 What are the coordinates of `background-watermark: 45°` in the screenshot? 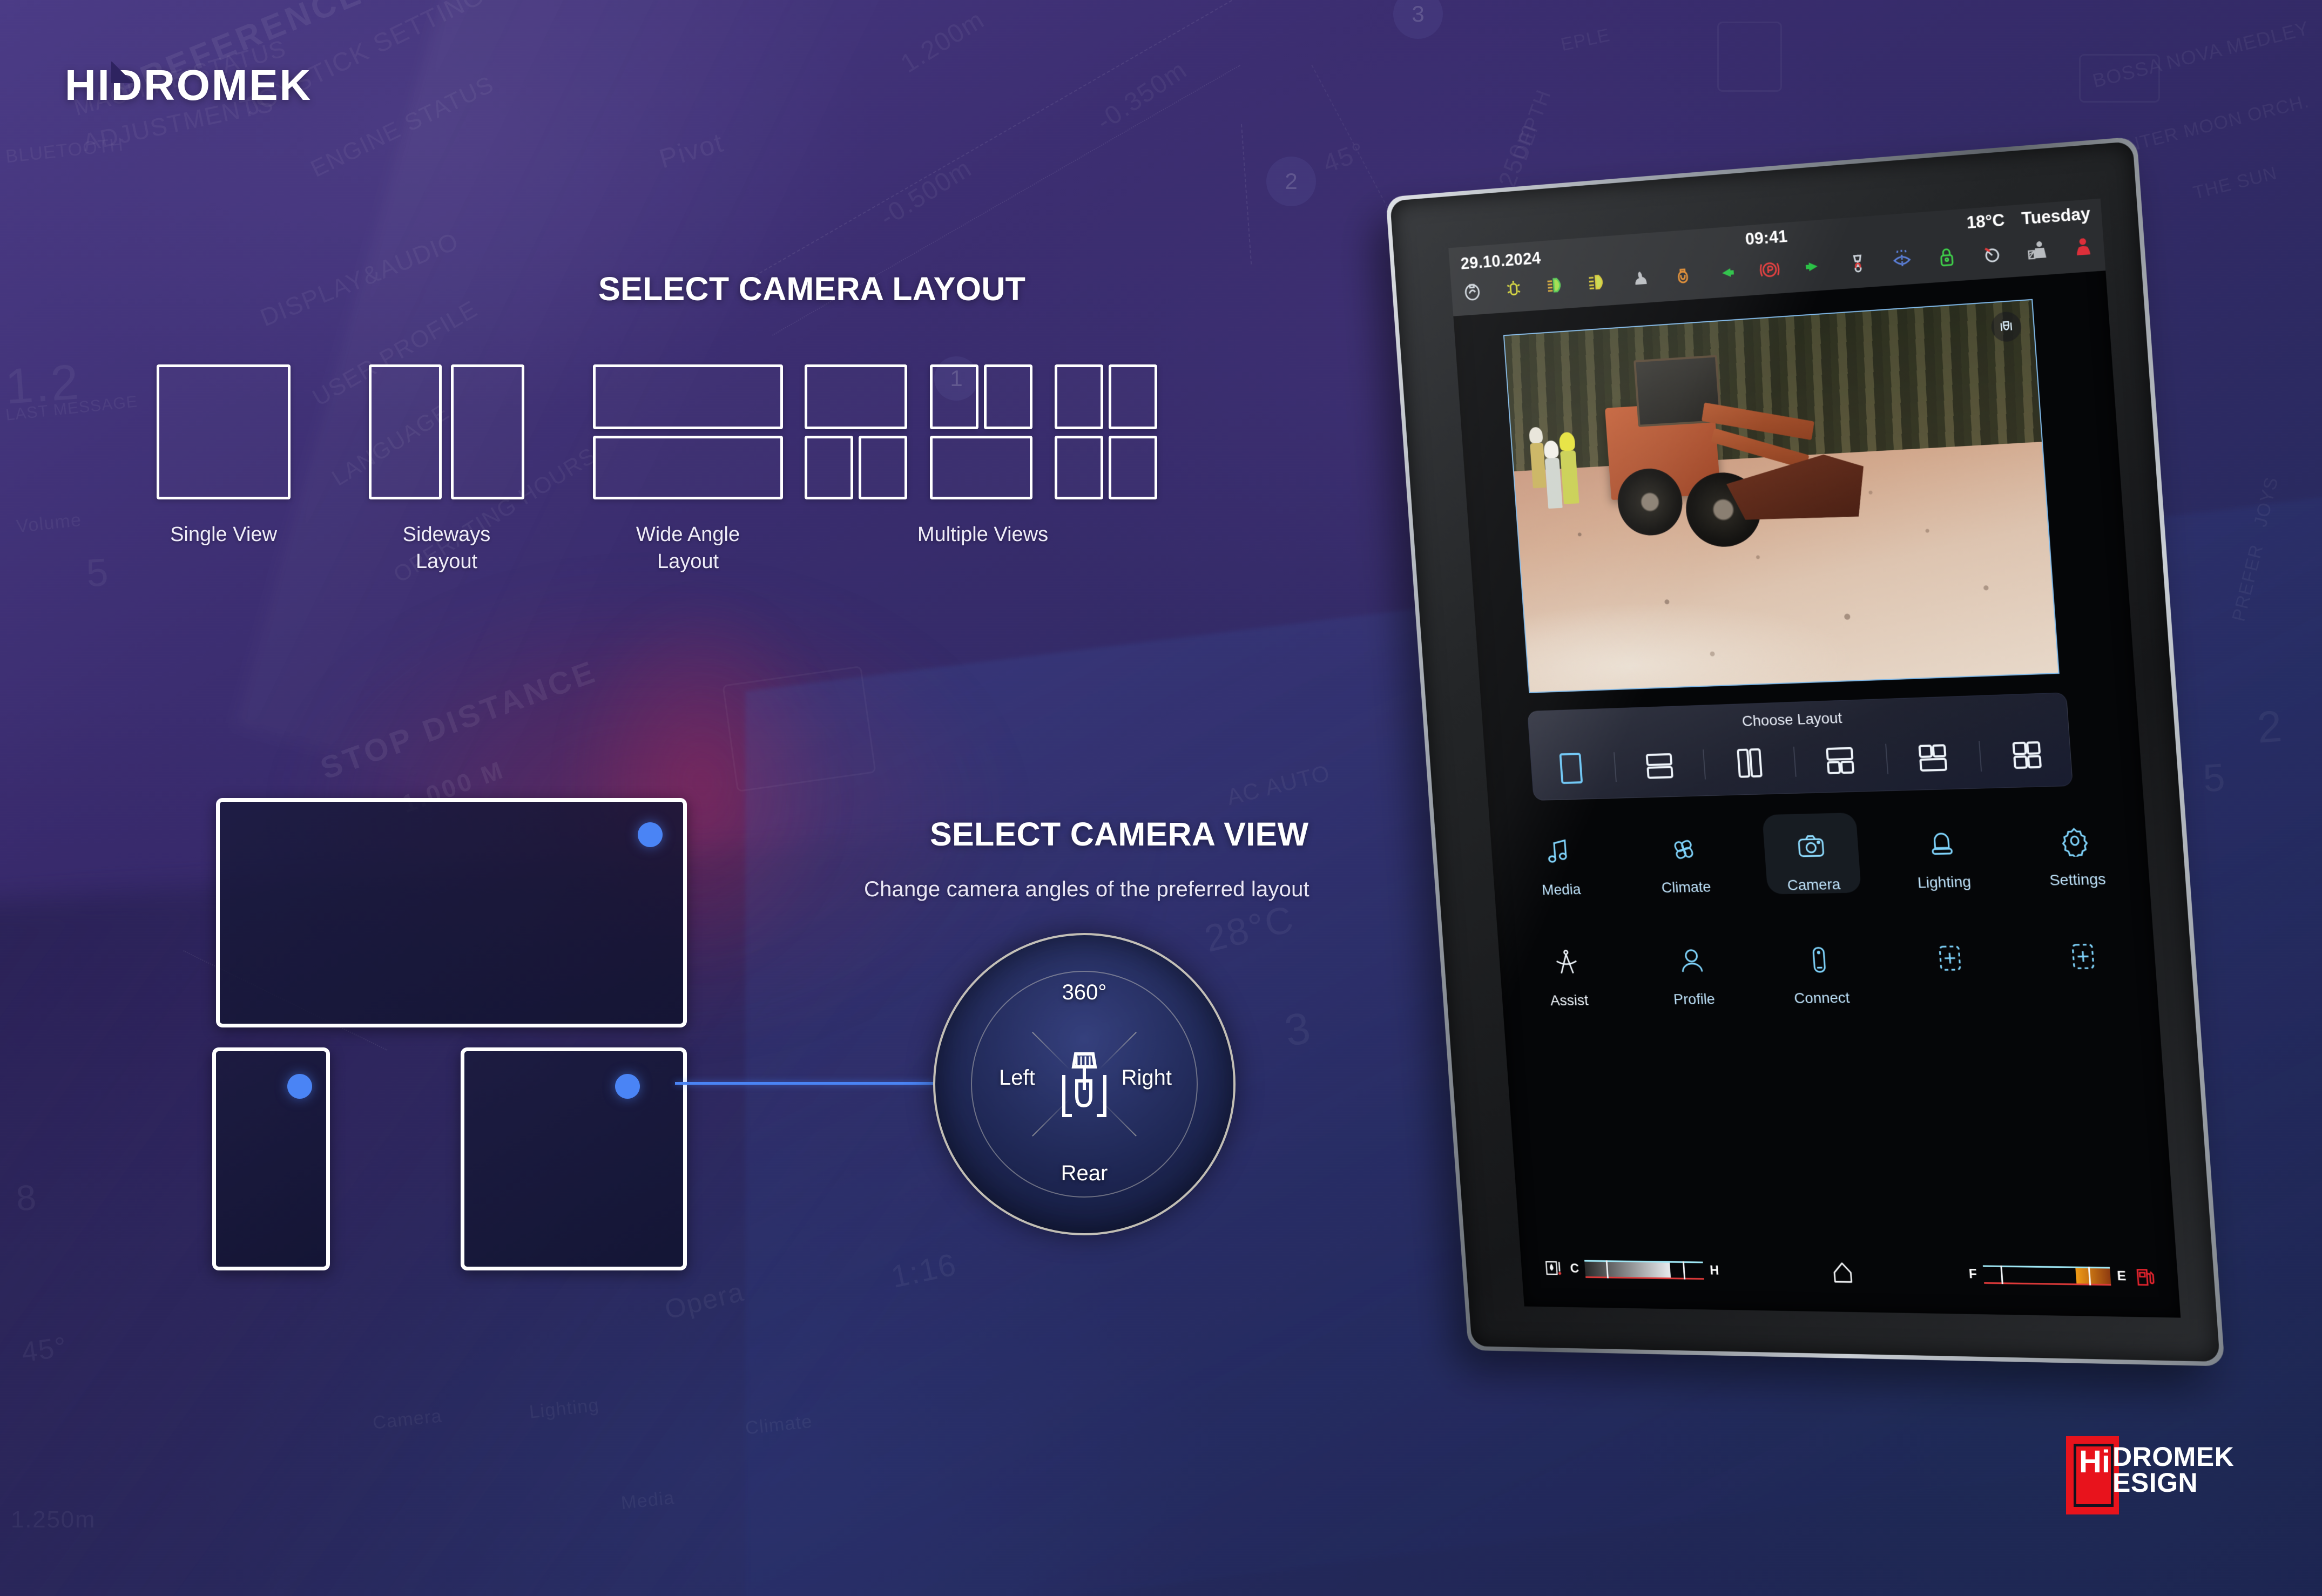 It's located at (44, 1350).